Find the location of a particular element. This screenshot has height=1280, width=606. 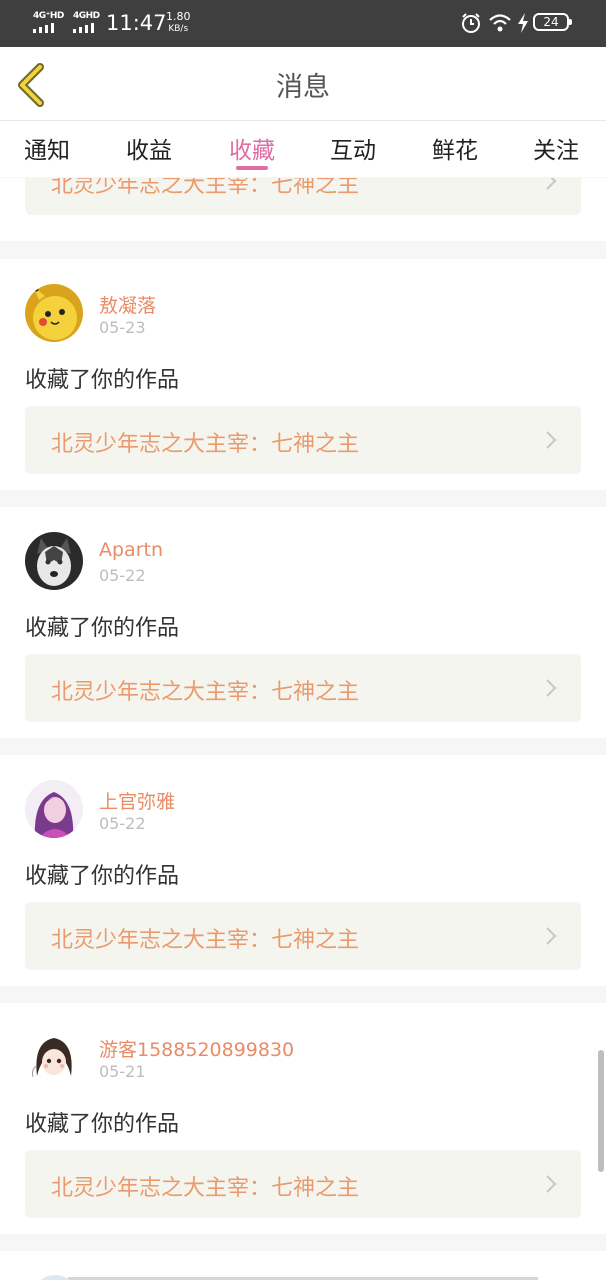

husky-avatar-icon is located at coordinates (54, 561).